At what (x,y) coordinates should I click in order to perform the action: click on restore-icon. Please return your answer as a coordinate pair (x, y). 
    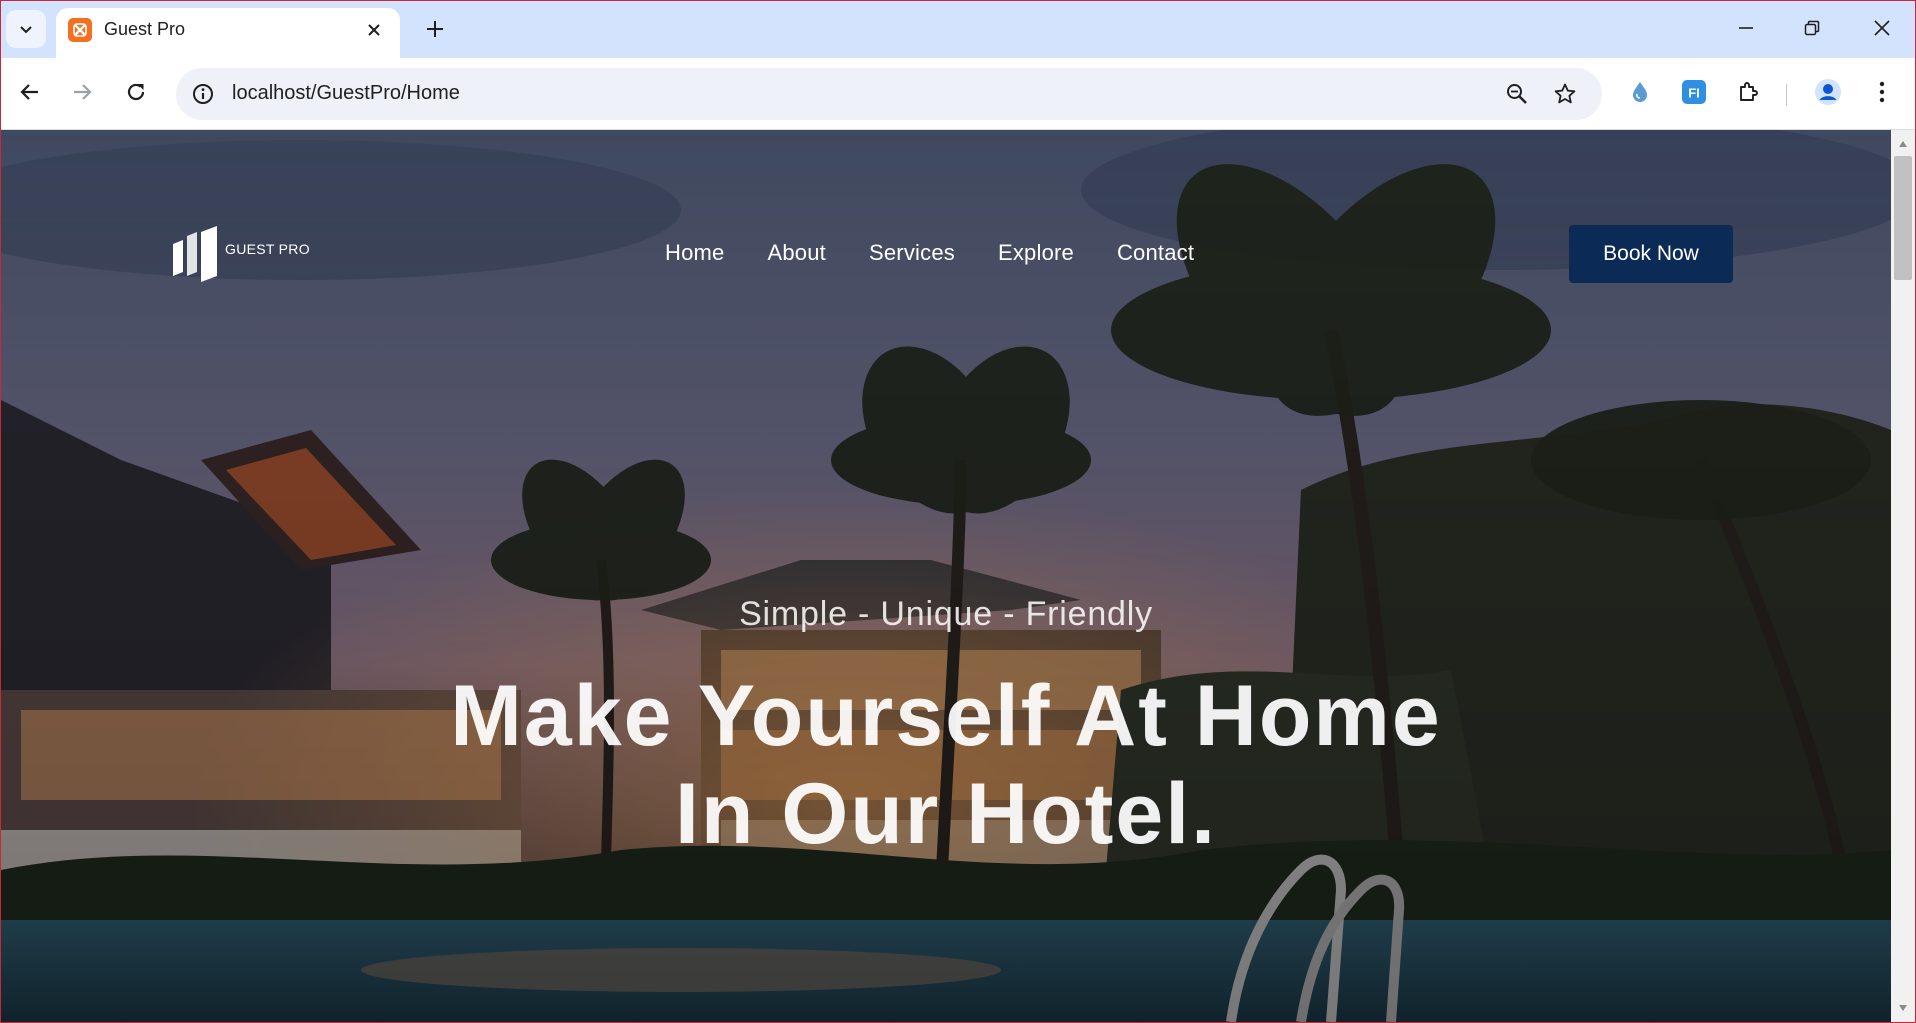
    Looking at the image, I should click on (1812, 28).